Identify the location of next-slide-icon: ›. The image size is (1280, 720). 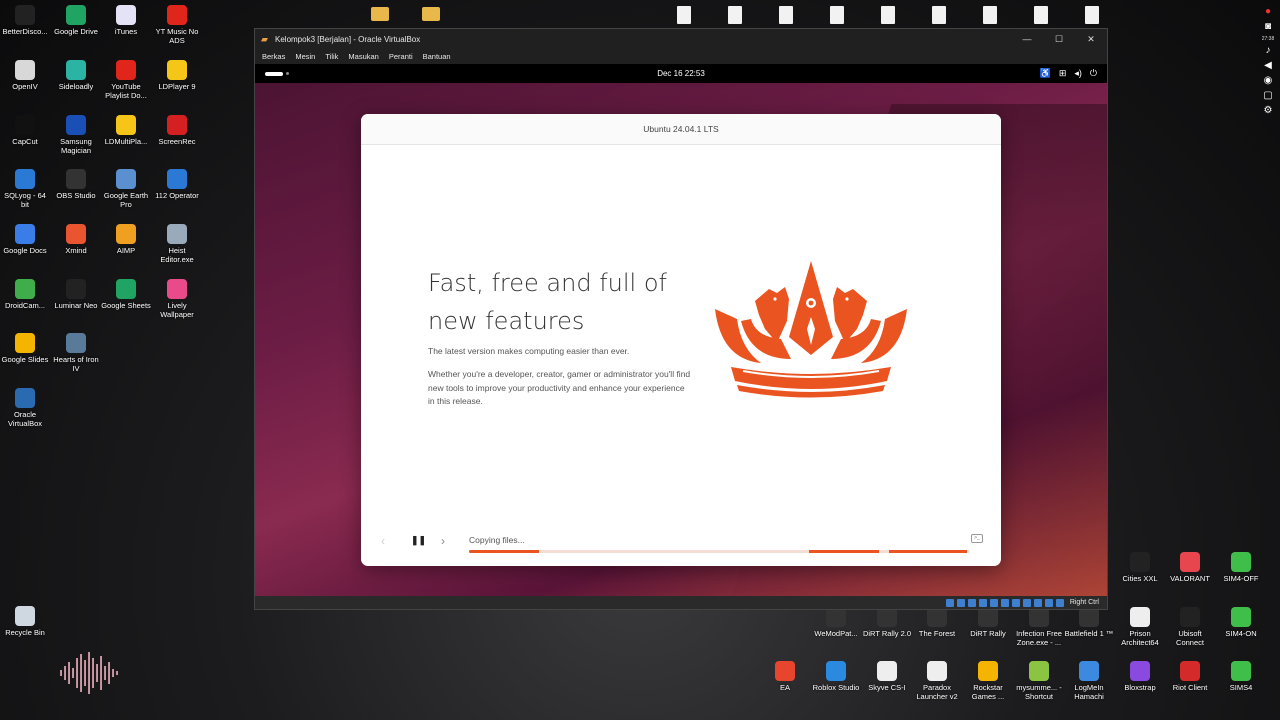
(443, 541).